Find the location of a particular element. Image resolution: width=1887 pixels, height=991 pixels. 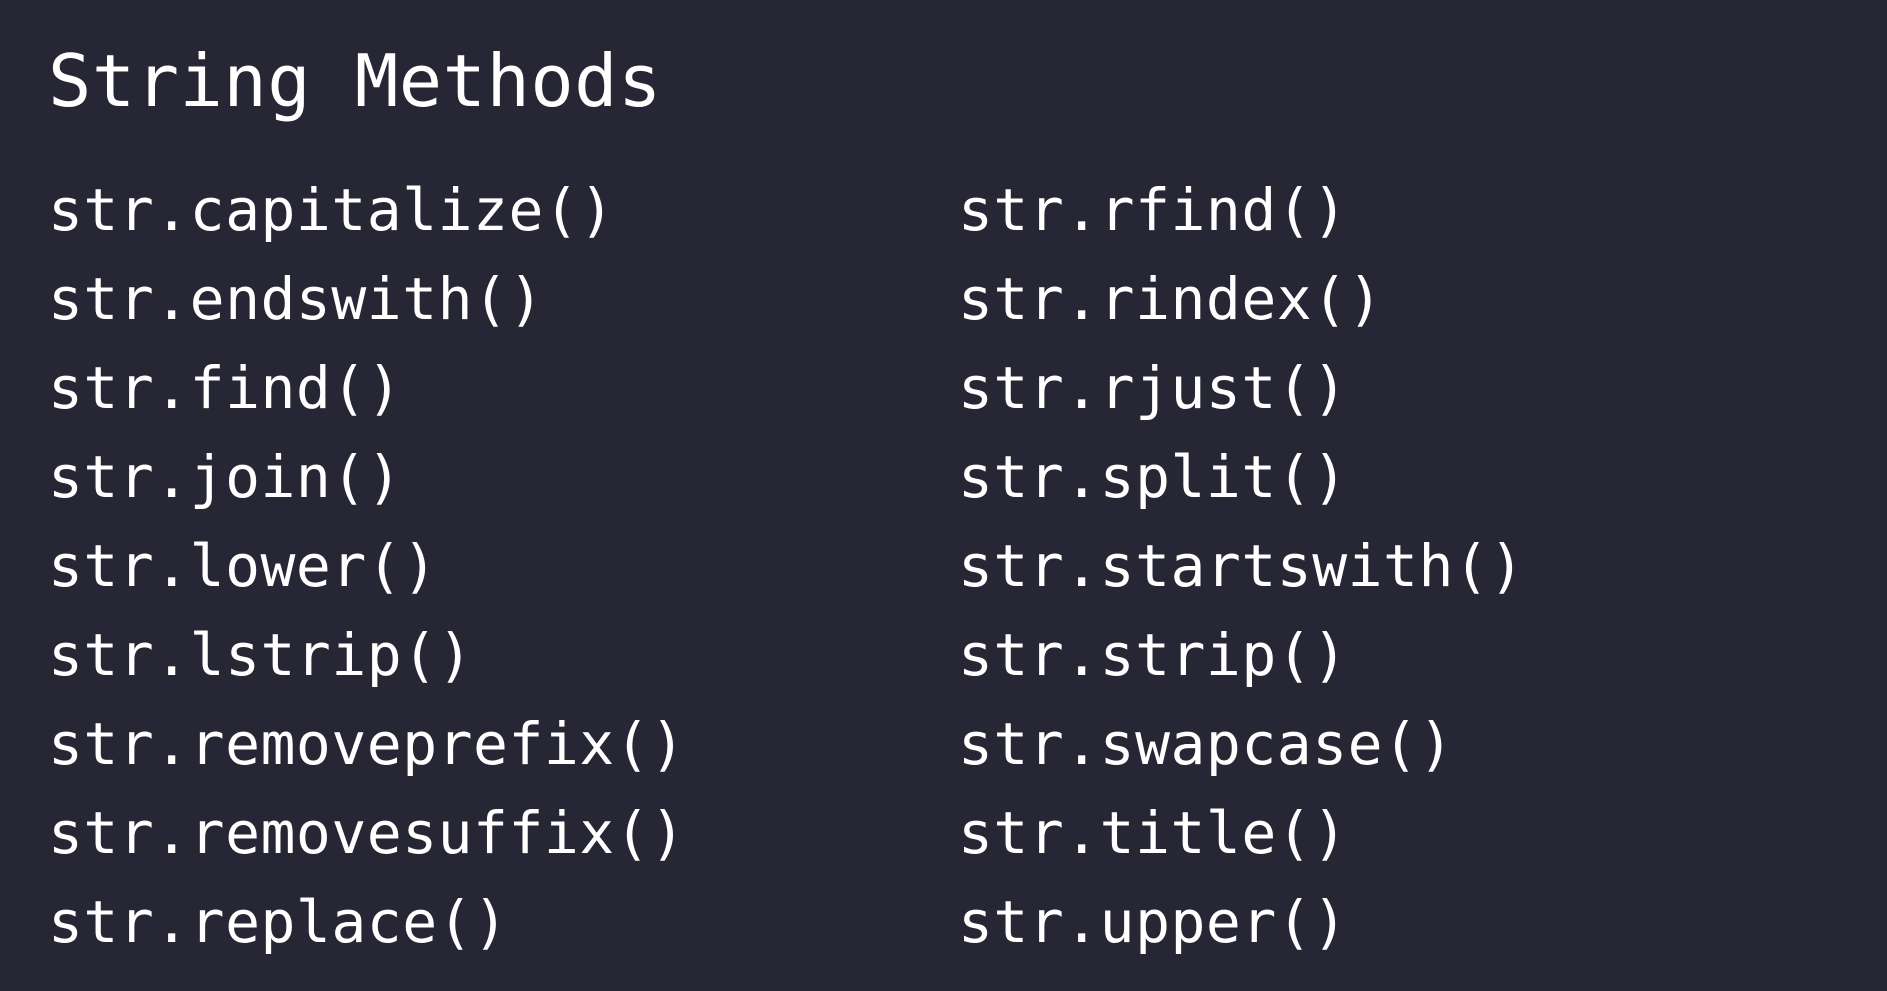

method-item: str.capitalize() is located at coordinates (331, 210).